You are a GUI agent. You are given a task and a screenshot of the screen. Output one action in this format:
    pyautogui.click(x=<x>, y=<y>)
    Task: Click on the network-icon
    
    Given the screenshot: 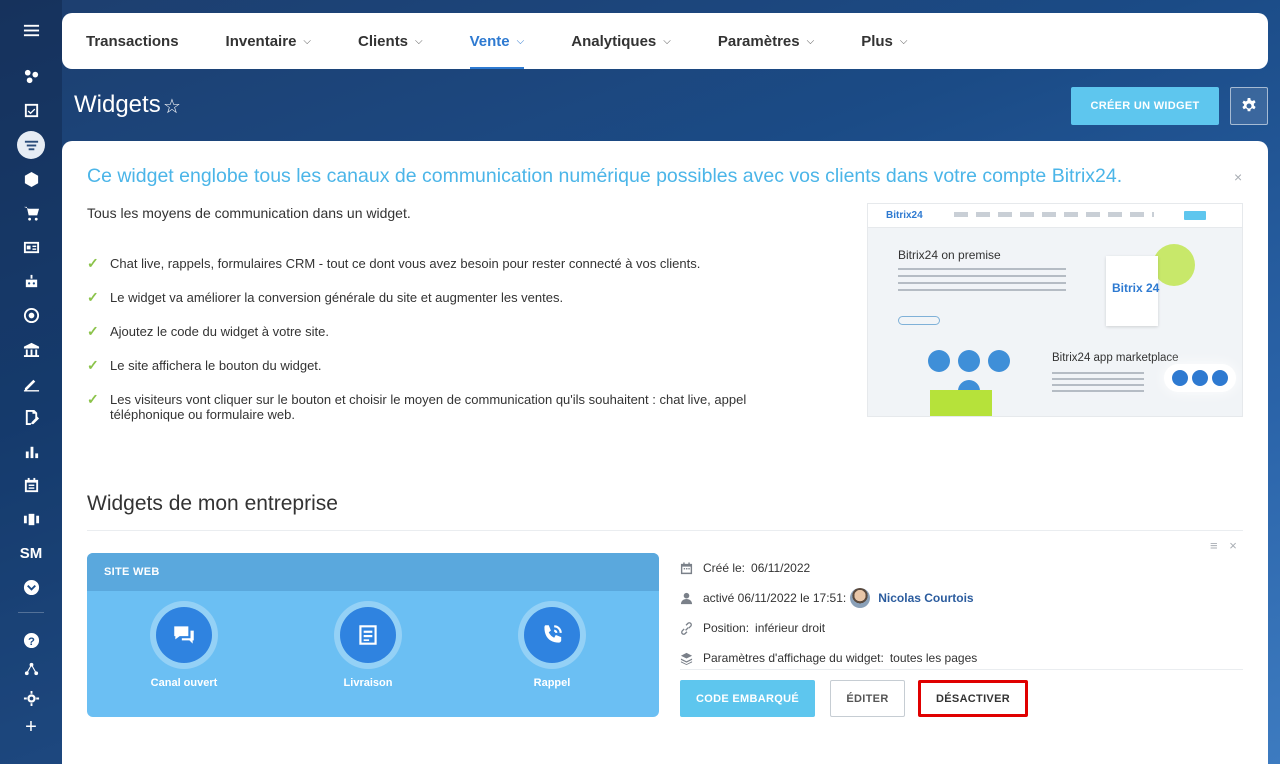 What is the action you would take?
    pyautogui.click(x=31, y=669)
    